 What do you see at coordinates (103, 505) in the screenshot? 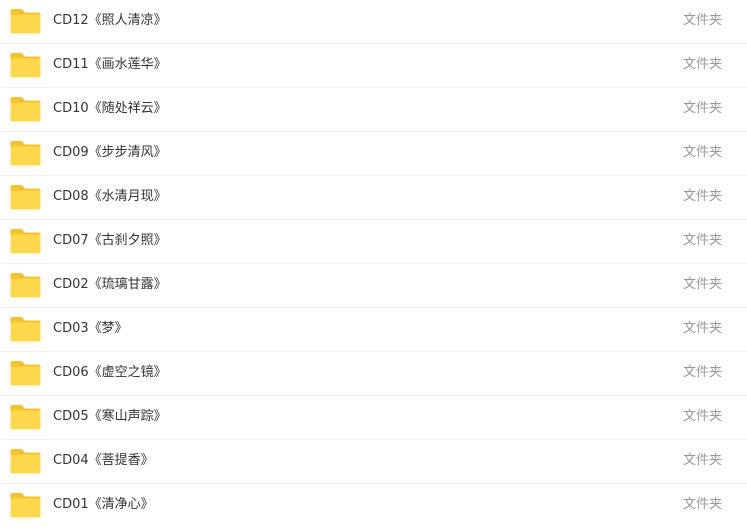
I see `folder-name: CD01《清净心》` at bounding box center [103, 505].